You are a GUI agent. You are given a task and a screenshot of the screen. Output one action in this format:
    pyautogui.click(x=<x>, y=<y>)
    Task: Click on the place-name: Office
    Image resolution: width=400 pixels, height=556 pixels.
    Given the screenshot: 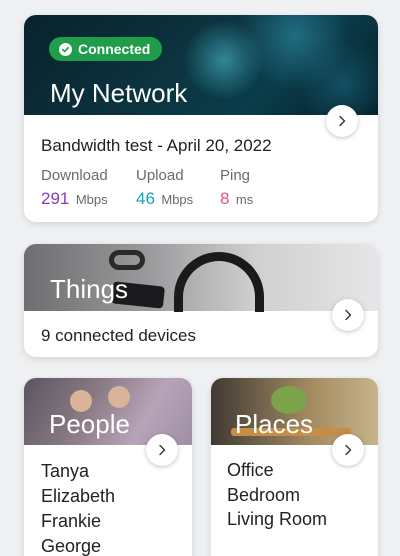 What is the action you would take?
    pyautogui.click(x=277, y=470)
    